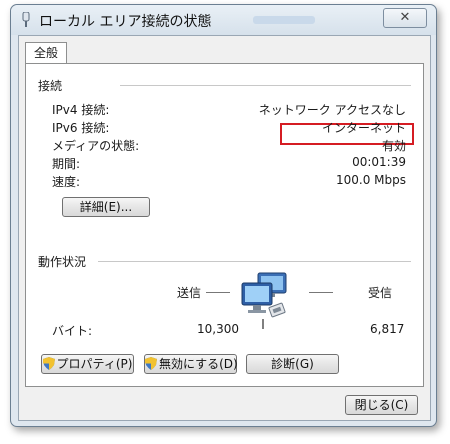 Image resolution: width=450 pixels, height=444 pixels. I want to click on close-button: 閉じる(C), so click(381, 405).